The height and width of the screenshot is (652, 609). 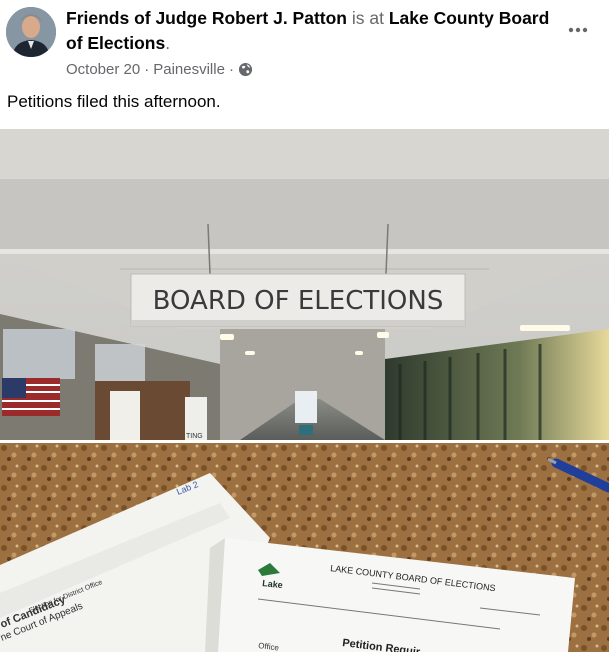 I want to click on post-body-text: Petitions filed this afternoon., so click(x=114, y=101).